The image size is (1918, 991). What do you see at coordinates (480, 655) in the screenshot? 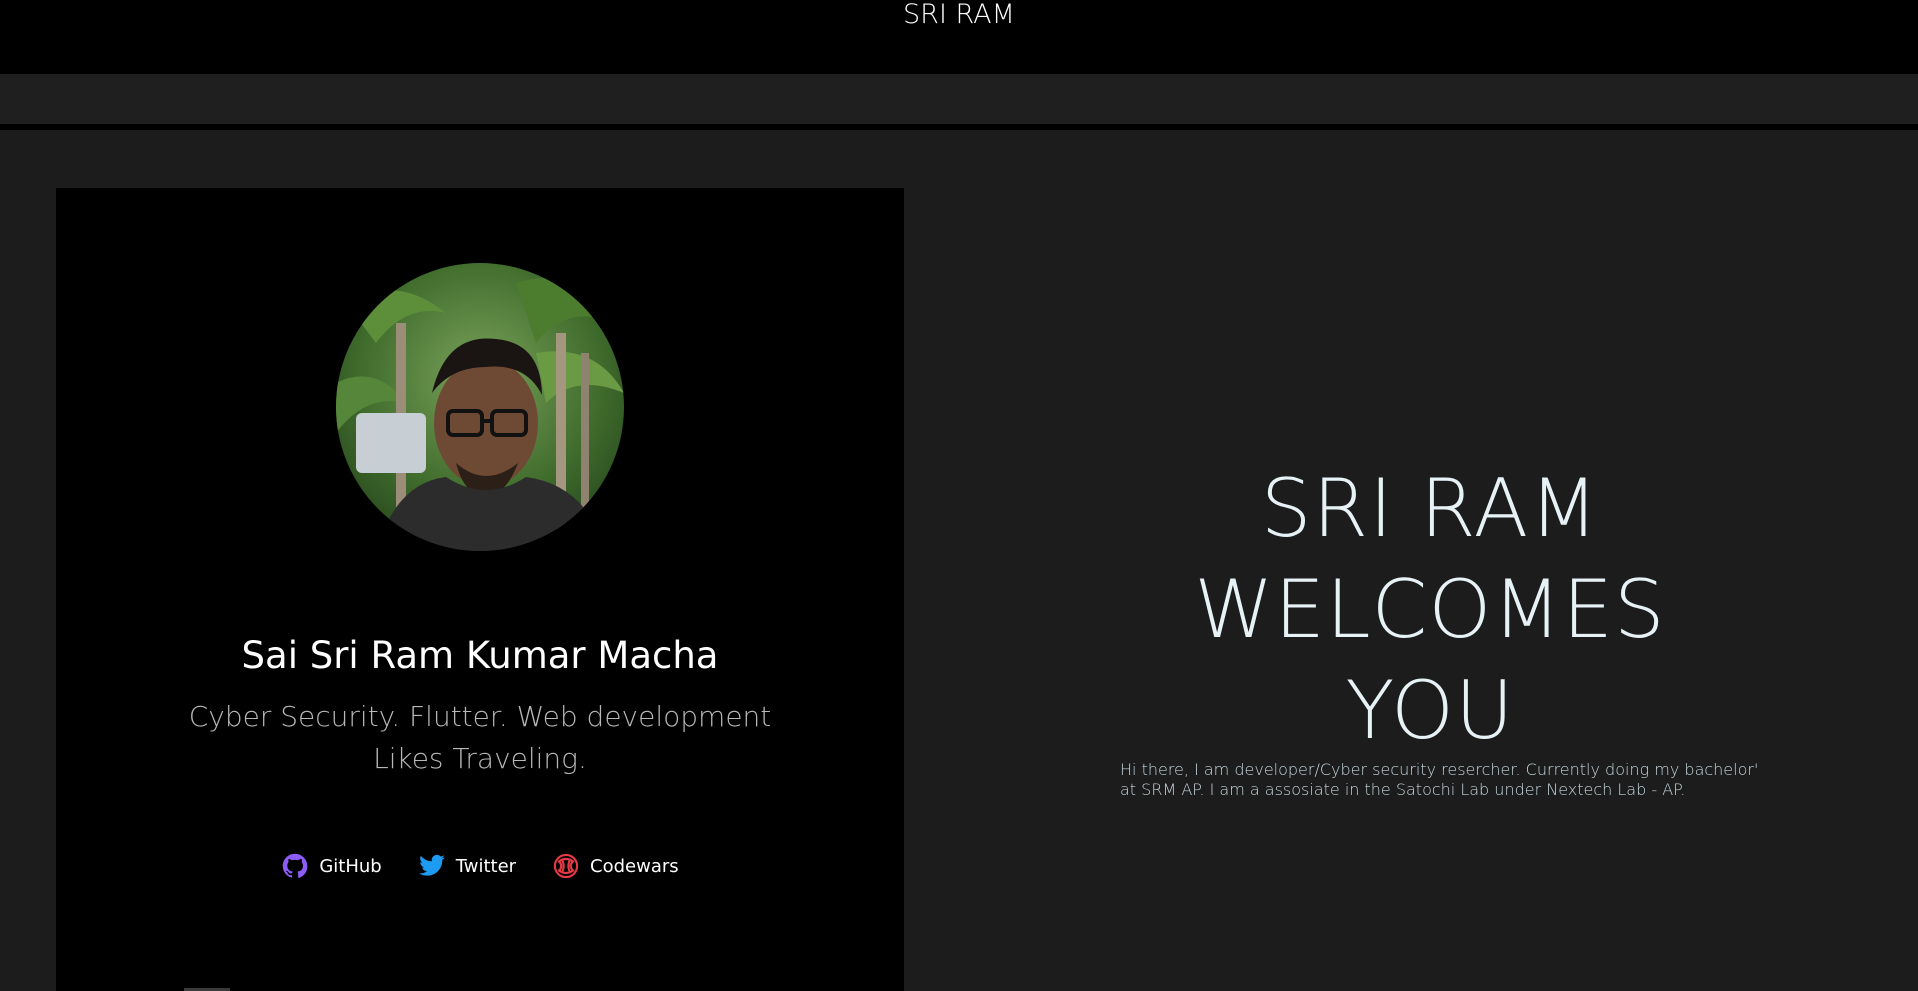
I see `profile-name: Sai Sri Ram Kumar Macha` at bounding box center [480, 655].